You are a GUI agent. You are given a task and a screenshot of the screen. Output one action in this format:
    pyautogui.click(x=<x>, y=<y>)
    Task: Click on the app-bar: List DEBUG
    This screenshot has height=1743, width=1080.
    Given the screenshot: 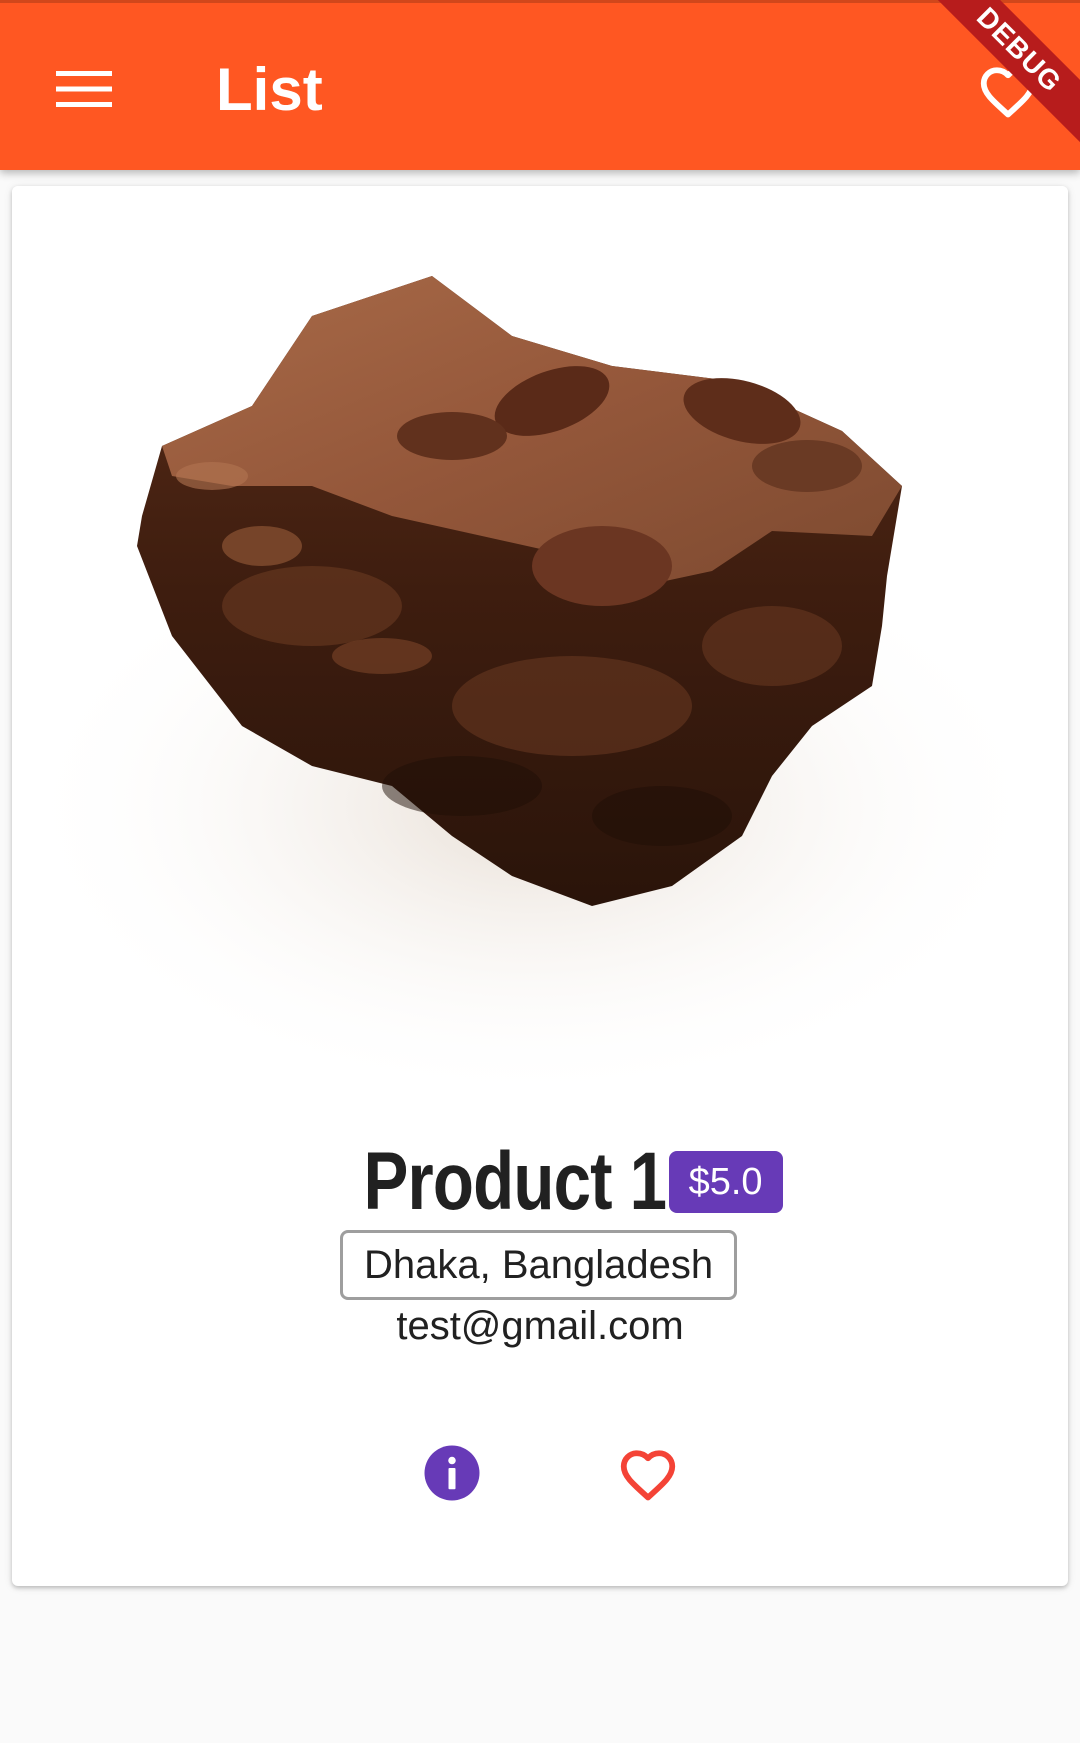 What is the action you would take?
    pyautogui.click(x=540, y=85)
    